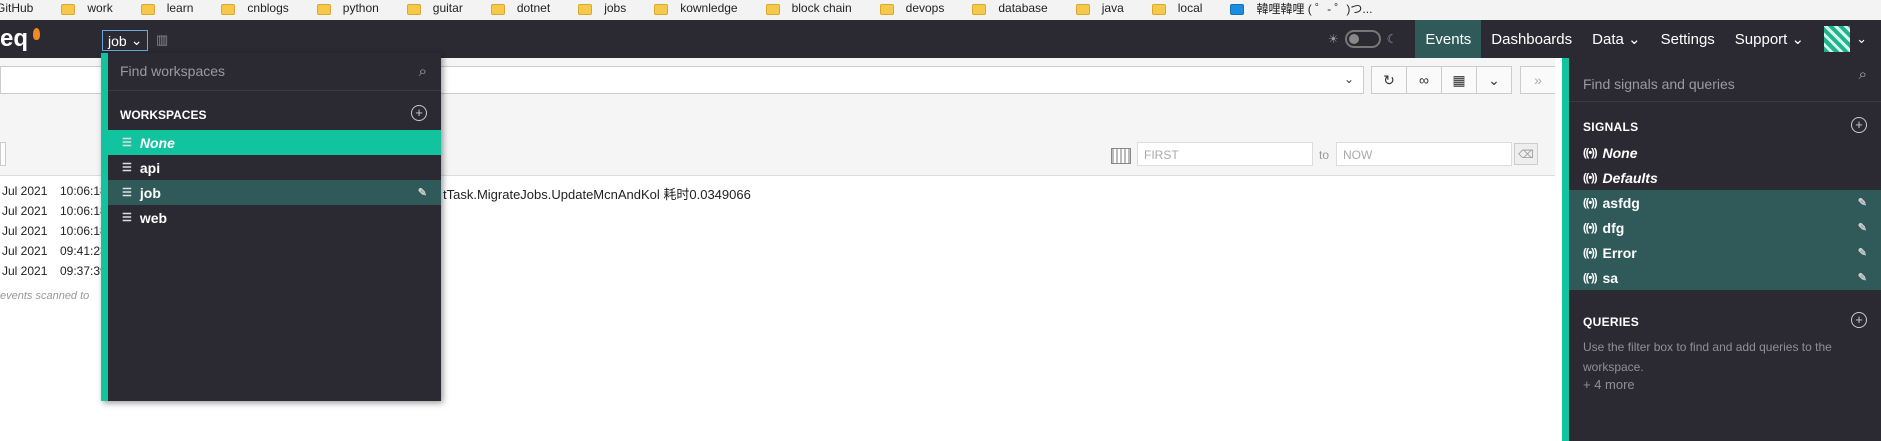 Image resolution: width=1881 pixels, height=441 pixels. Describe the element at coordinates (274, 72) in the screenshot. I see `workspace-search-input: Find workspaces` at that location.